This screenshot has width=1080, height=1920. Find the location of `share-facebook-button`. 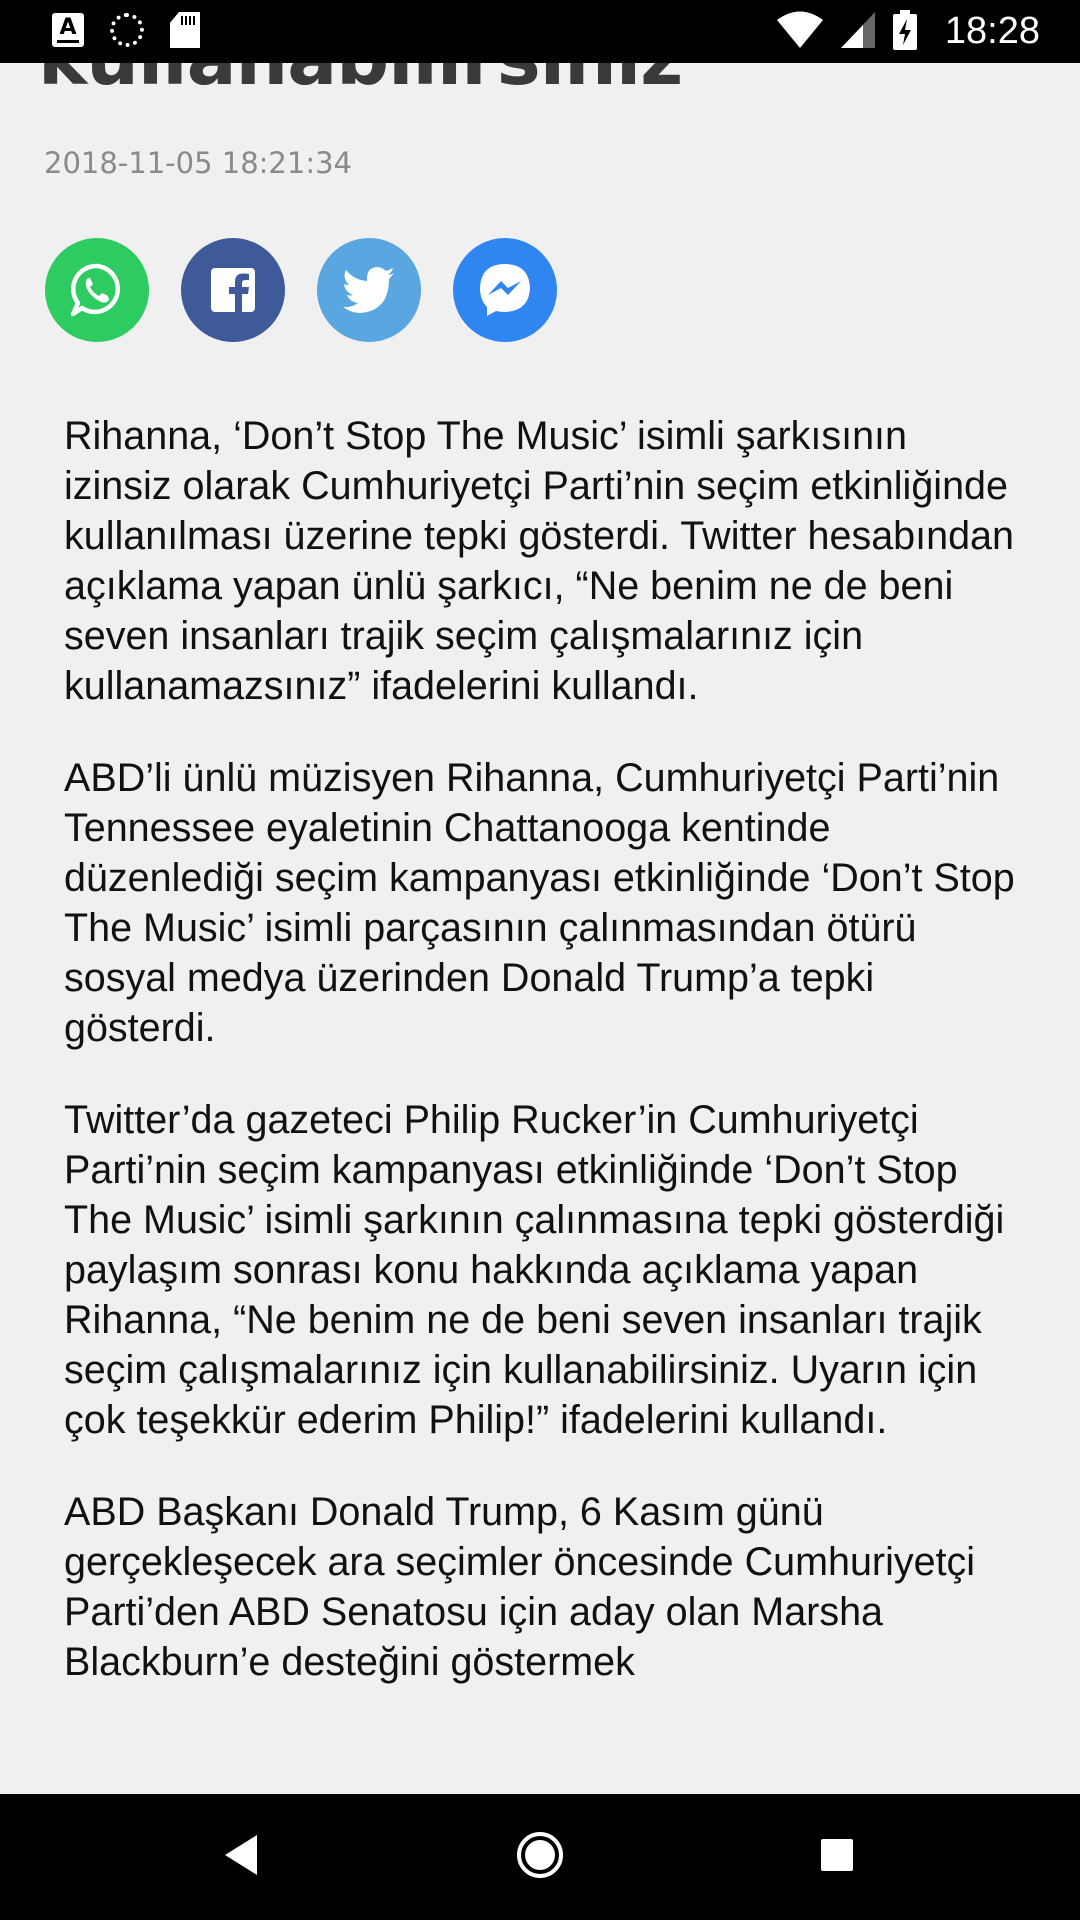

share-facebook-button is located at coordinates (233, 290).